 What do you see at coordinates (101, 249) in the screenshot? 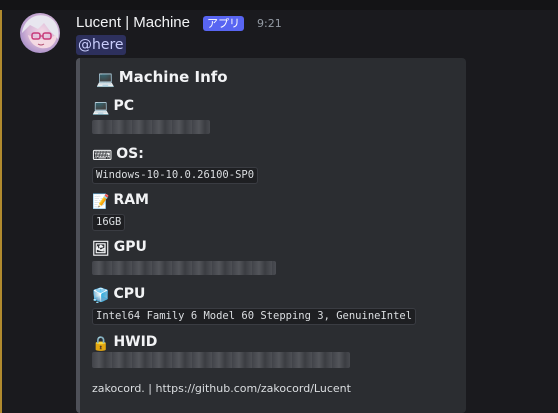
I see `picture-icon: 🖼` at bounding box center [101, 249].